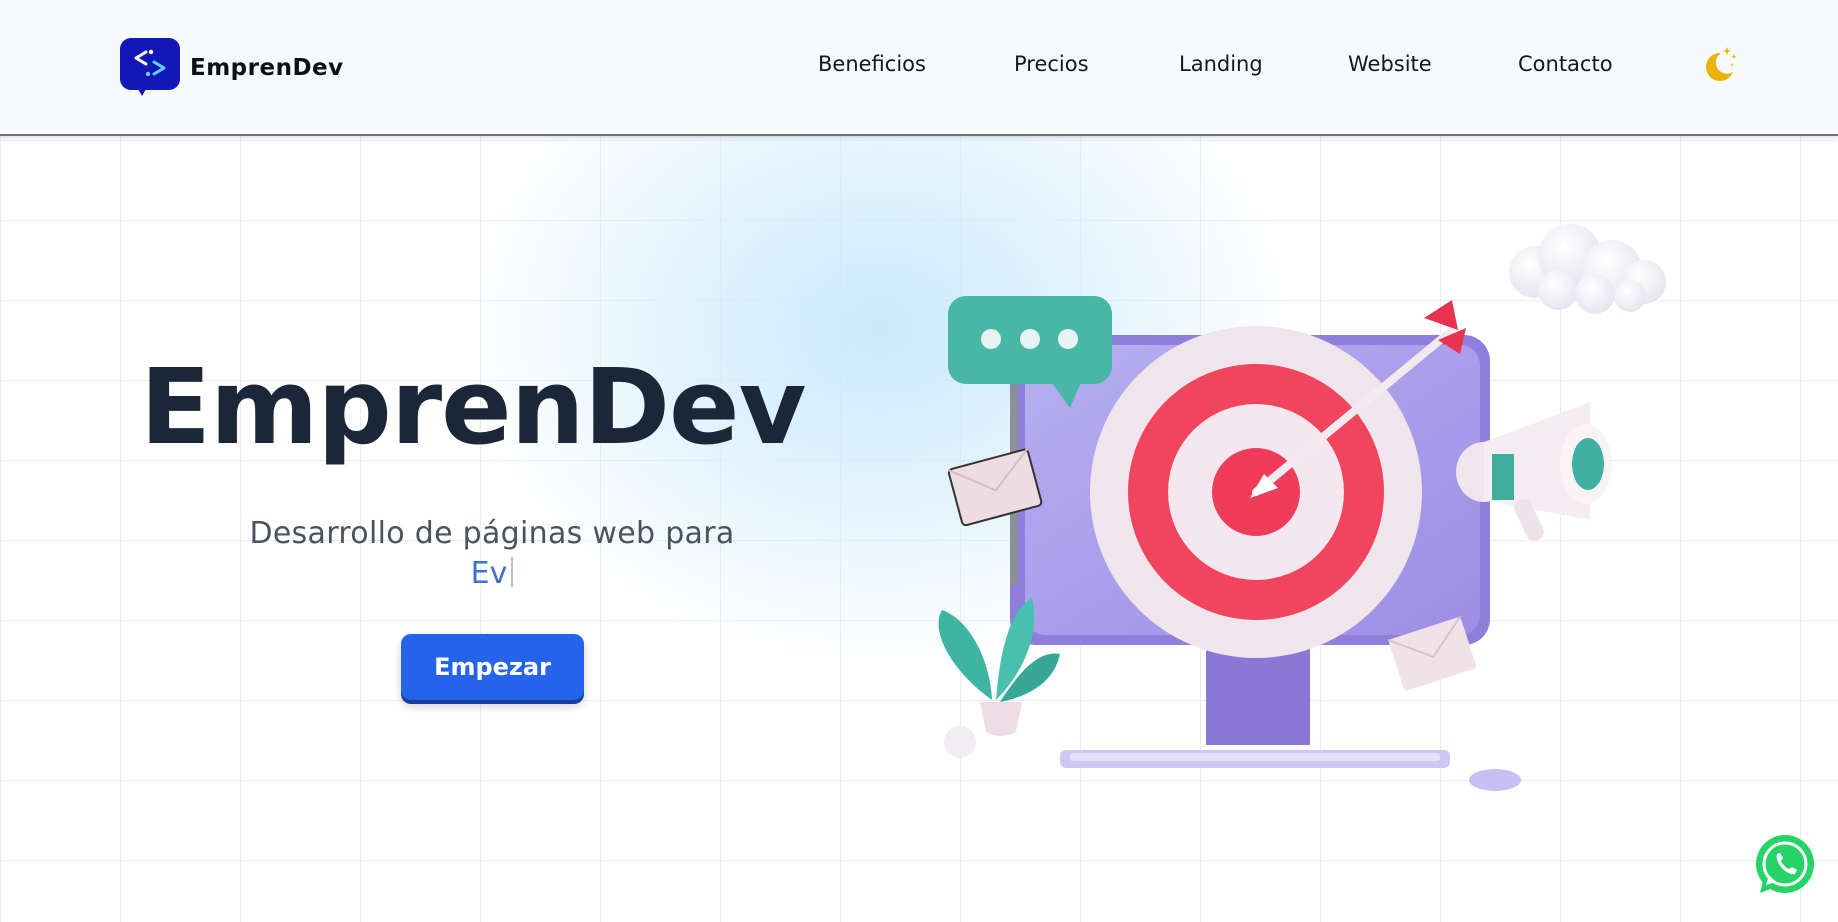 The image size is (1838, 922). Describe the element at coordinates (492, 533) in the screenshot. I see `hero-subtitle: Desarrollo de páginas web para` at that location.